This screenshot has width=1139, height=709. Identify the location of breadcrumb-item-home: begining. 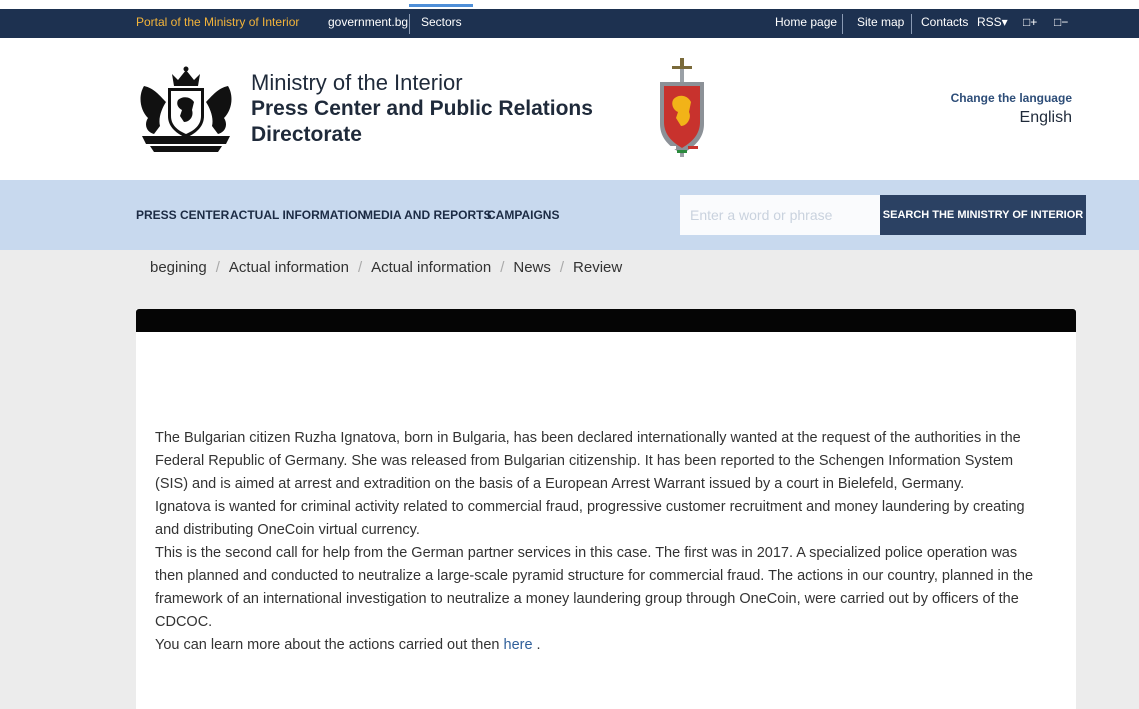
(178, 267).